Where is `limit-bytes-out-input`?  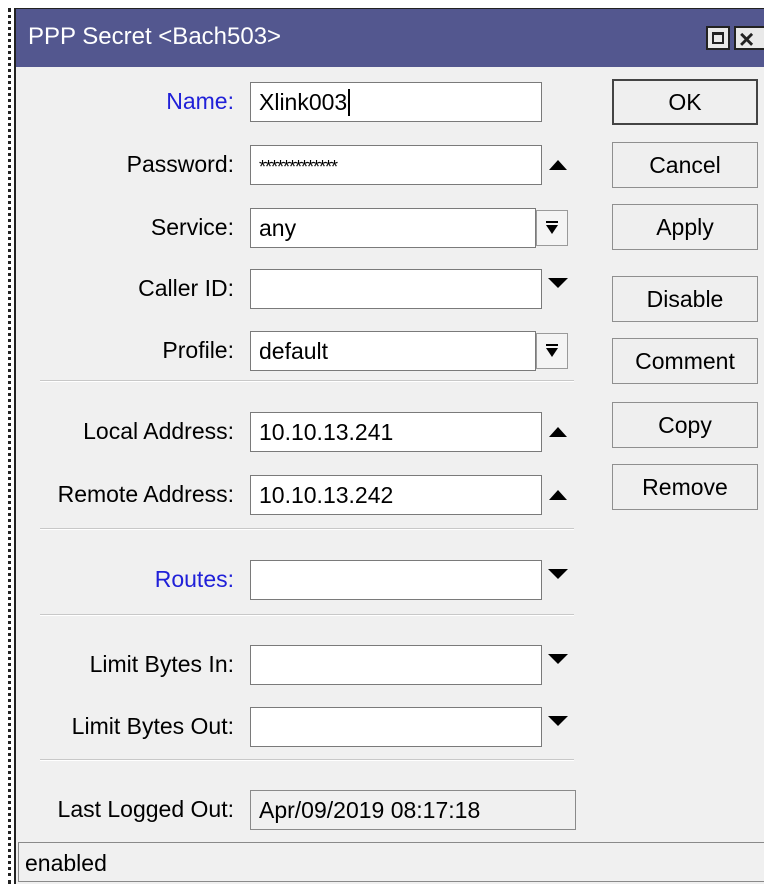
limit-bytes-out-input is located at coordinates (396, 727).